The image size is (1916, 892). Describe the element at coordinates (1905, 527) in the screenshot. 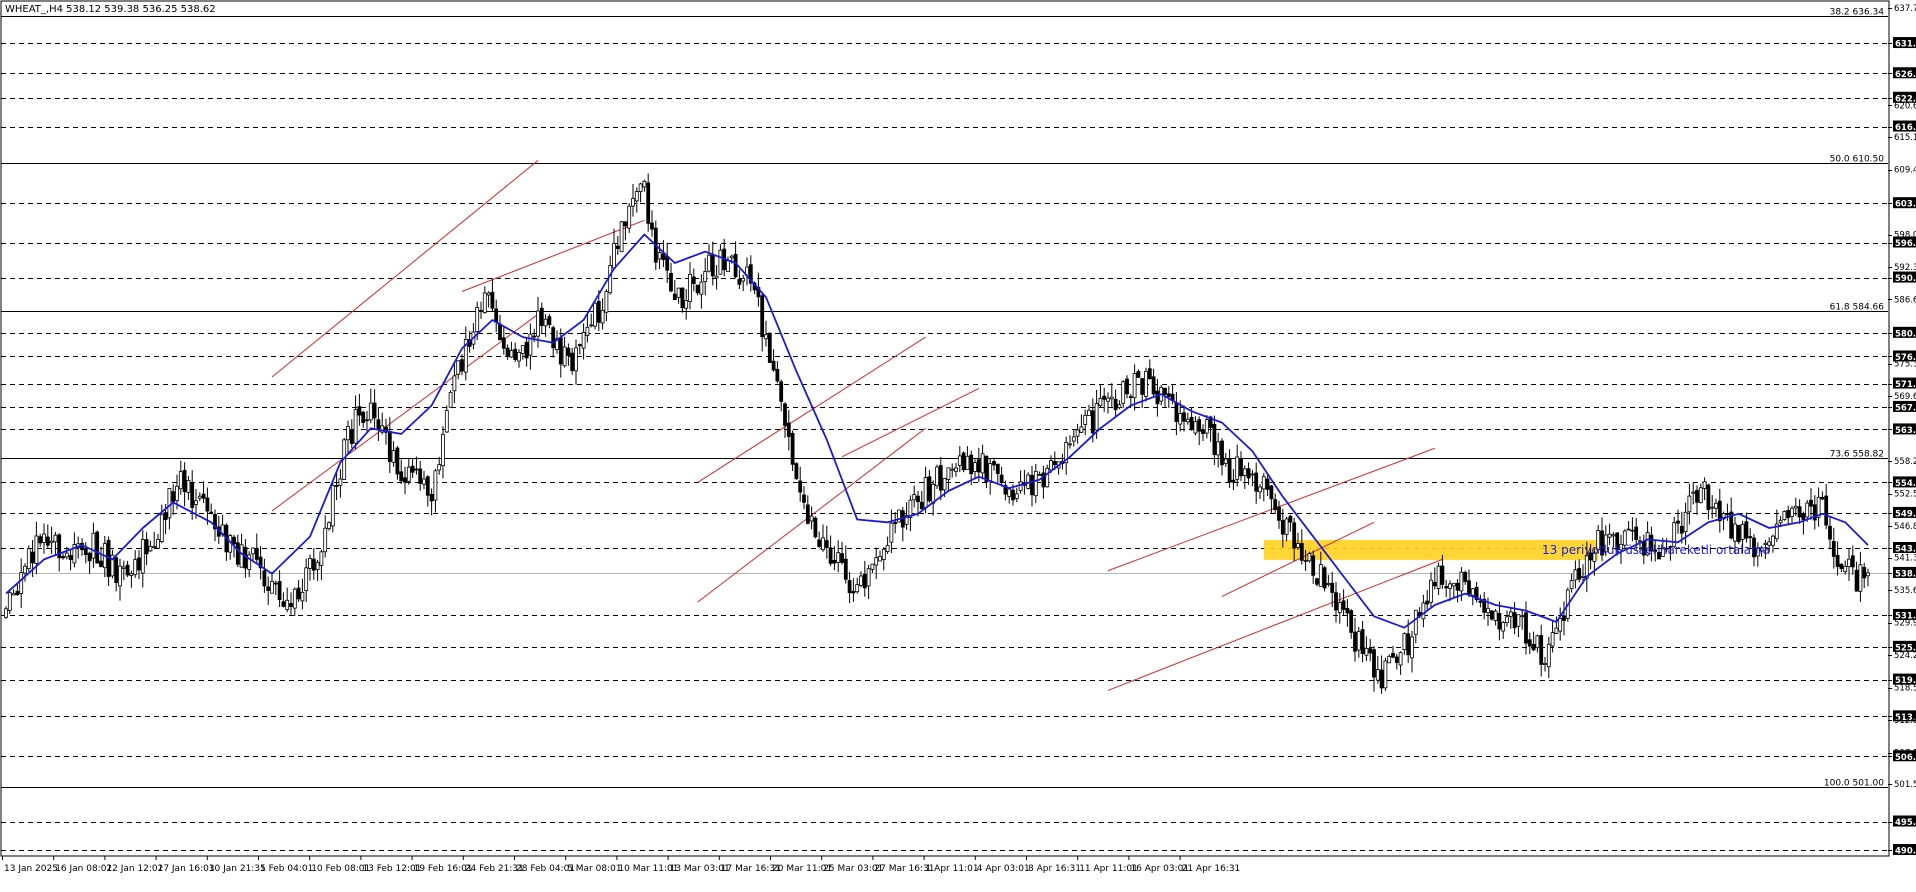

I see `y-tick-label: 546.85` at that location.